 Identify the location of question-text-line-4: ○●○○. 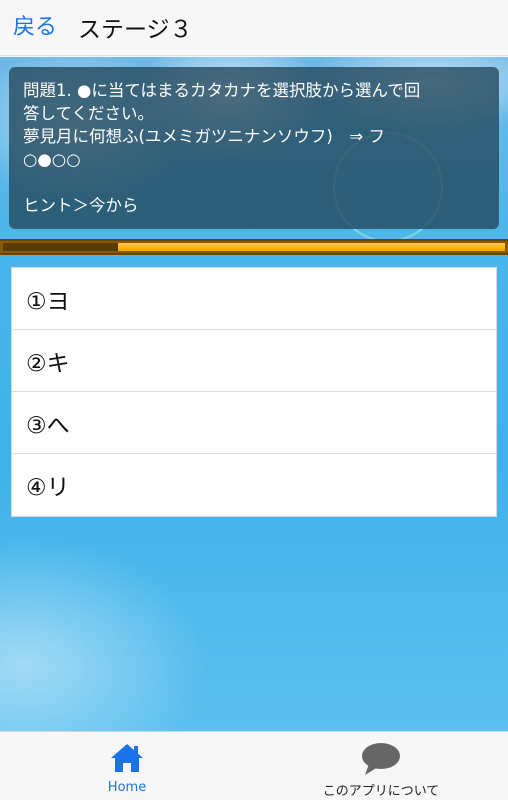
(52, 159).